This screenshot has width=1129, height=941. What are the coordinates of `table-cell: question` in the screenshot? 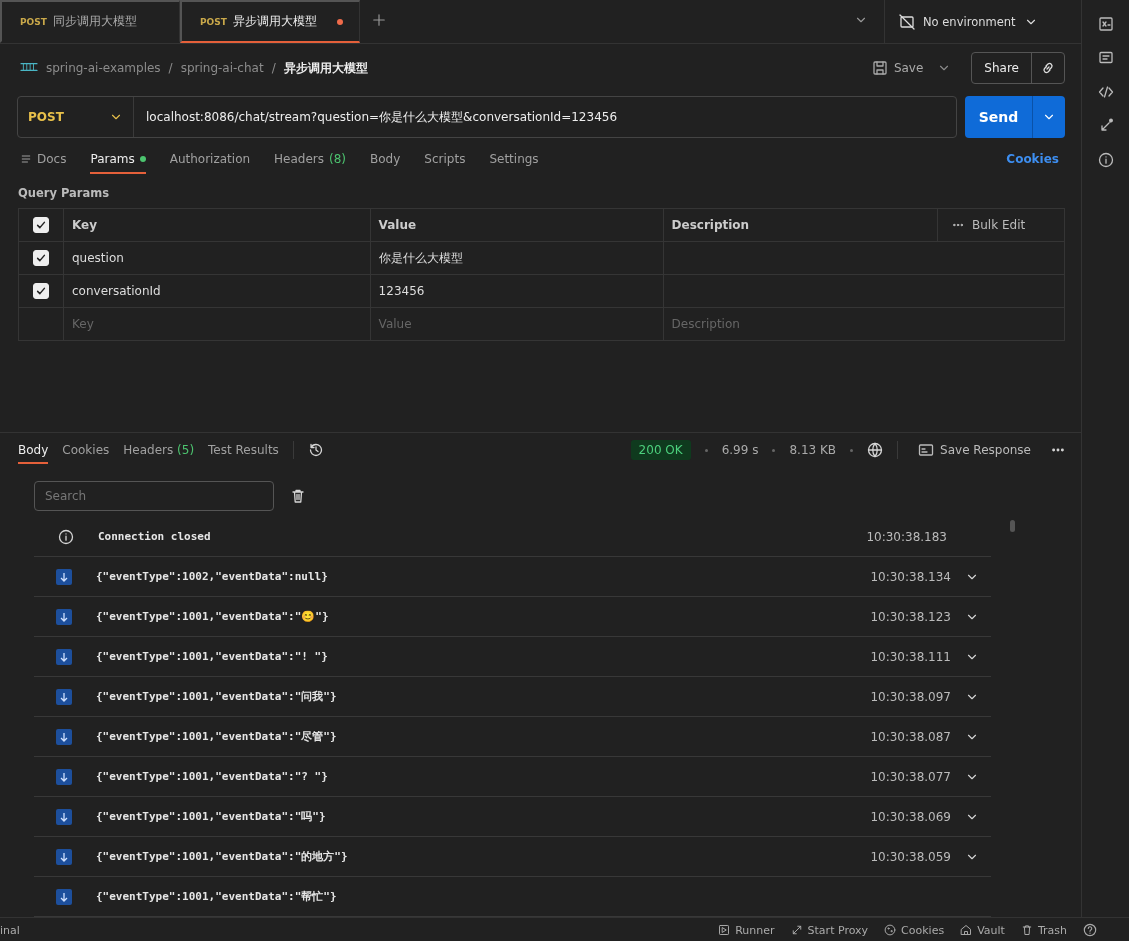 It's located at (217, 258).